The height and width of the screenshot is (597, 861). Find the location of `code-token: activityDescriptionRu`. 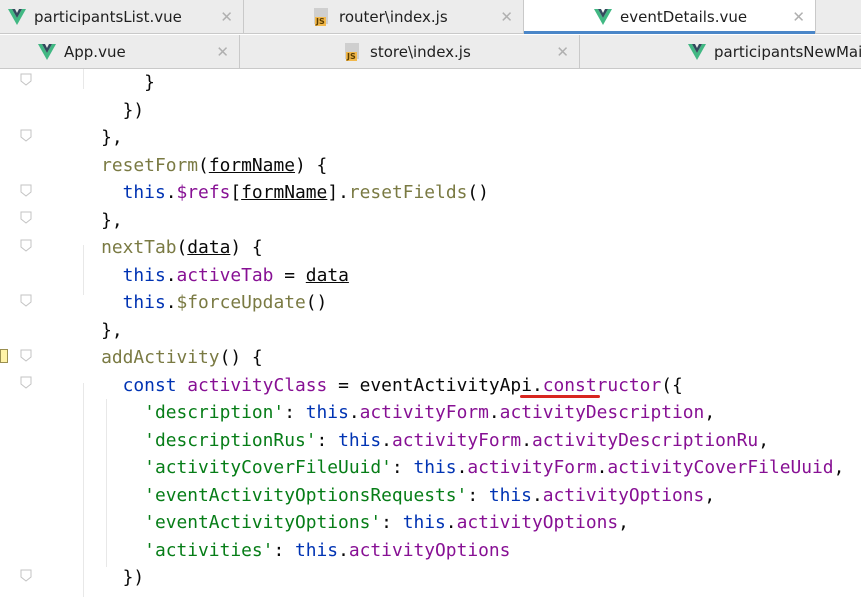

code-token: activityDescriptionRu is located at coordinates (645, 440).